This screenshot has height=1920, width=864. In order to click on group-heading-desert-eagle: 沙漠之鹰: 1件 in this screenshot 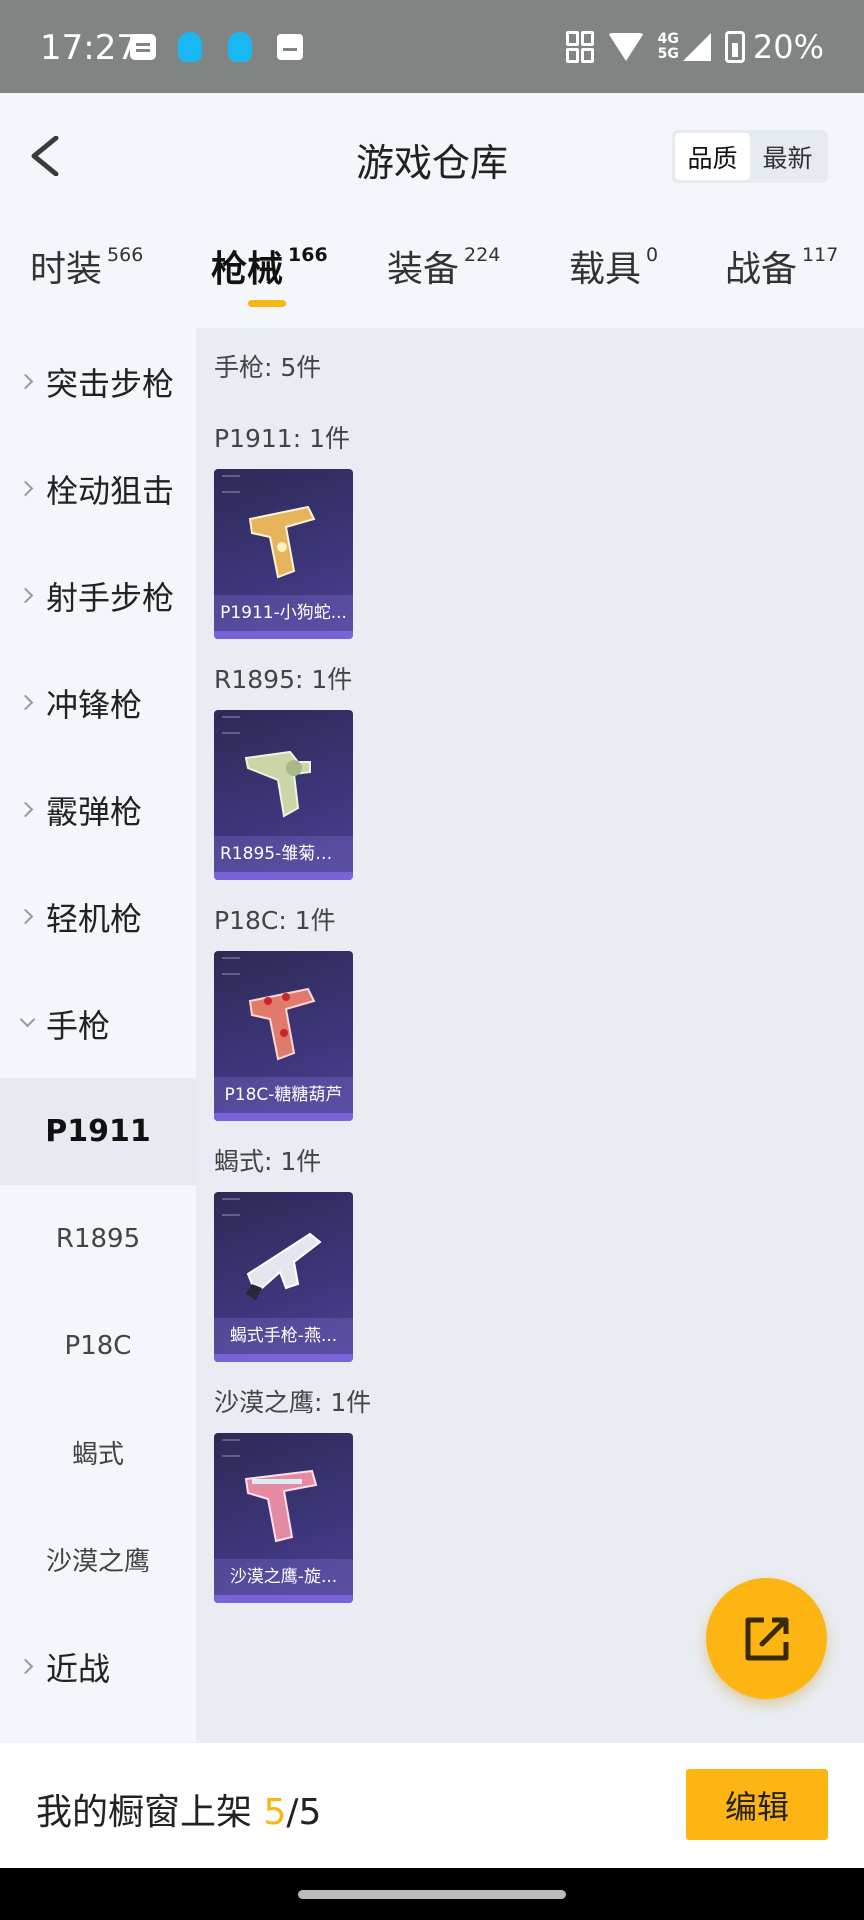, I will do `click(293, 1402)`.